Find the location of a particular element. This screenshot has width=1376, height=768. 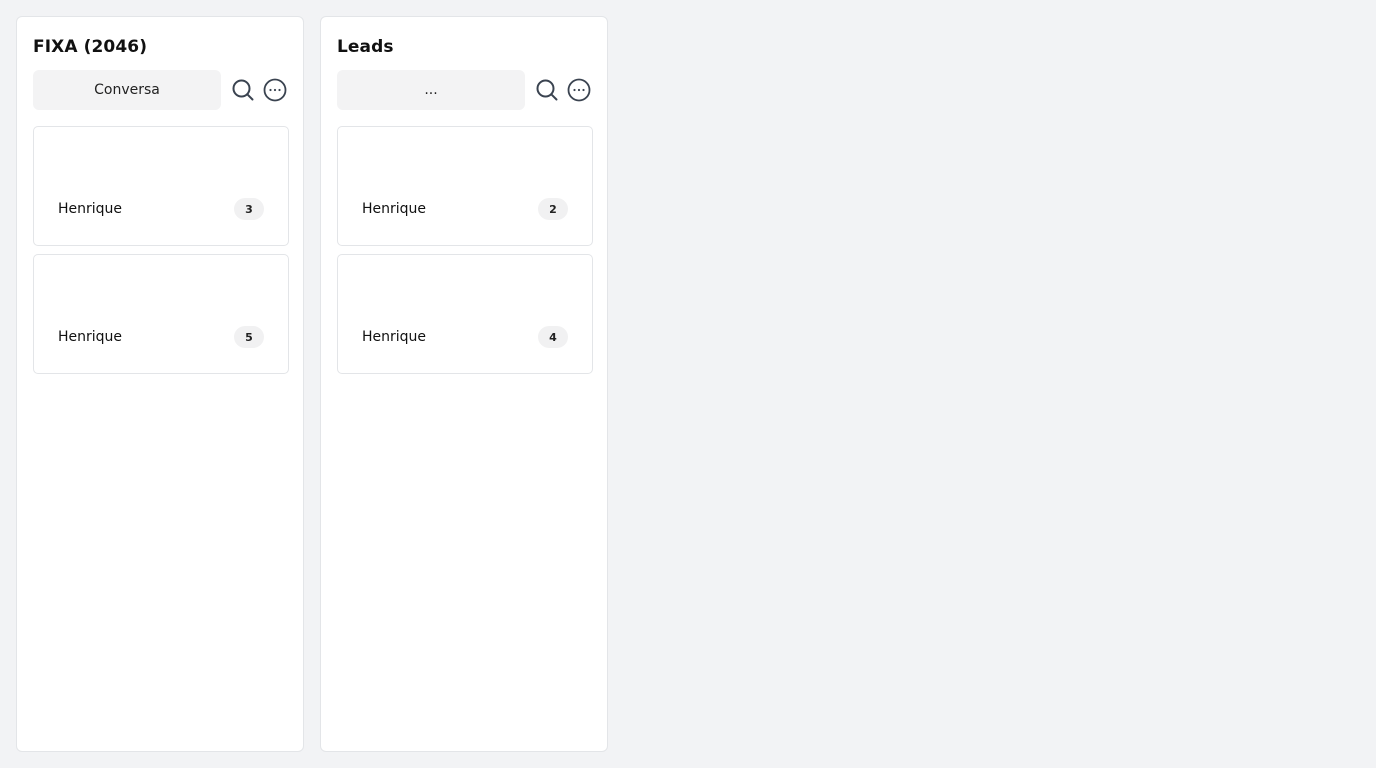

card-count-badge: 3 is located at coordinates (249, 209).